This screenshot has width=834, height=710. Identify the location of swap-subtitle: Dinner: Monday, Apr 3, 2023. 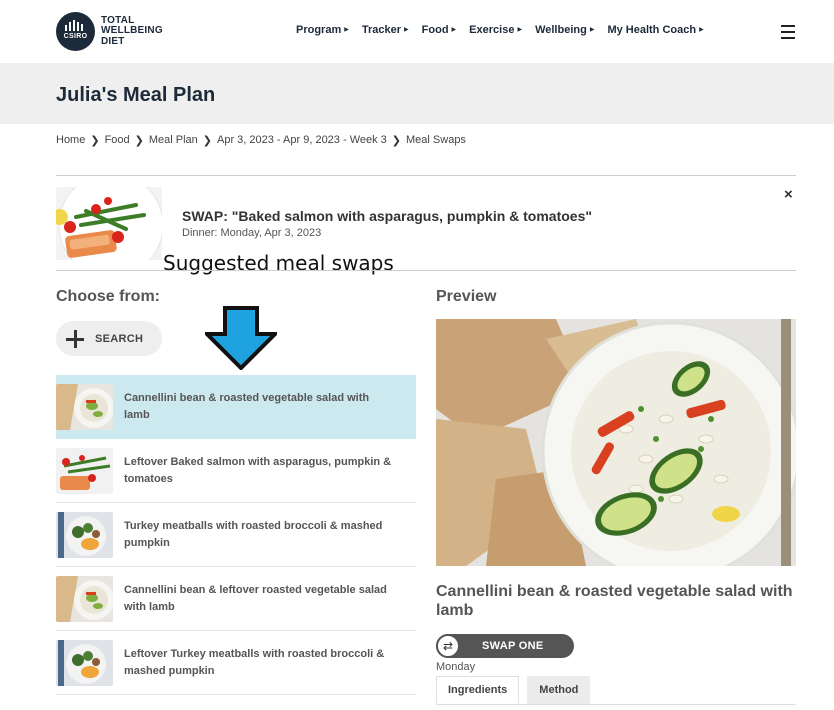
(252, 233).